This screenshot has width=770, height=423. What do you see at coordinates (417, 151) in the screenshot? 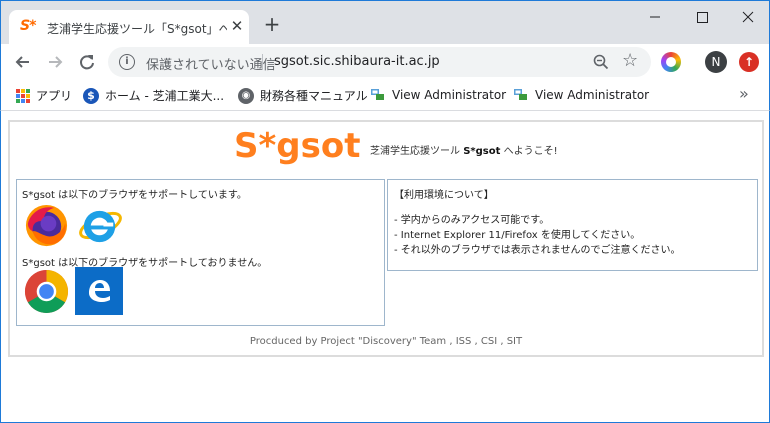
I see `welcome-prefix: 芝浦学生応援ツール` at bounding box center [417, 151].